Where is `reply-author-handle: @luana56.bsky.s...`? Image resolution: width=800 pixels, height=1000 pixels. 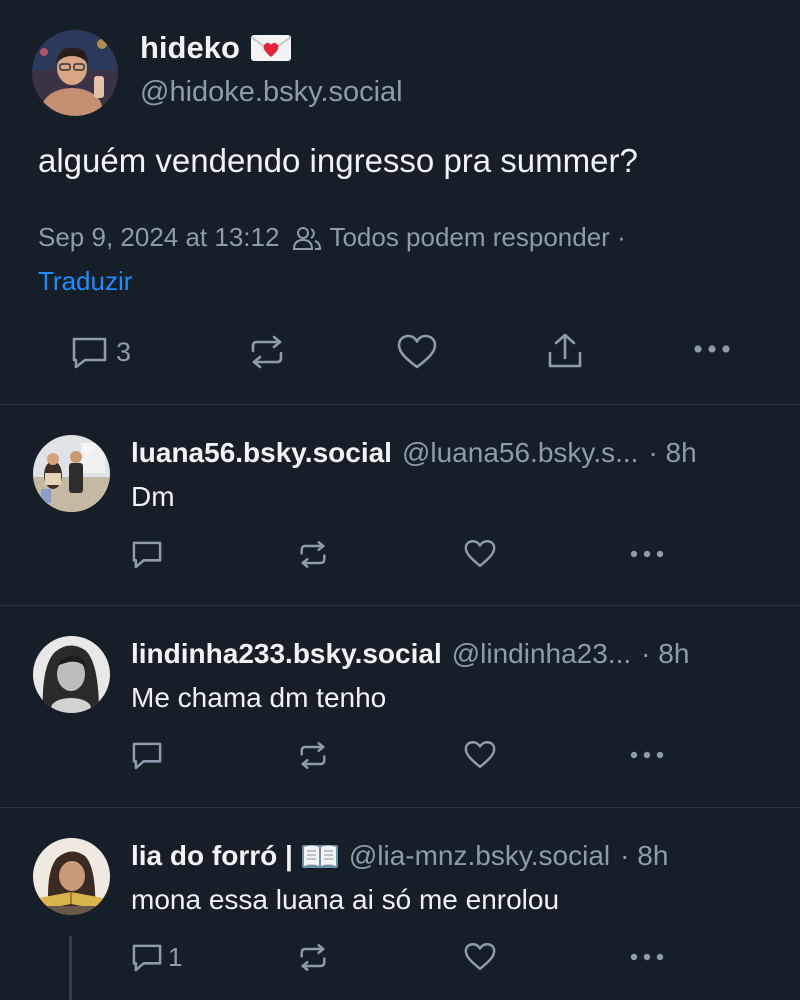 reply-author-handle: @luana56.bsky.s... is located at coordinates (520, 453).